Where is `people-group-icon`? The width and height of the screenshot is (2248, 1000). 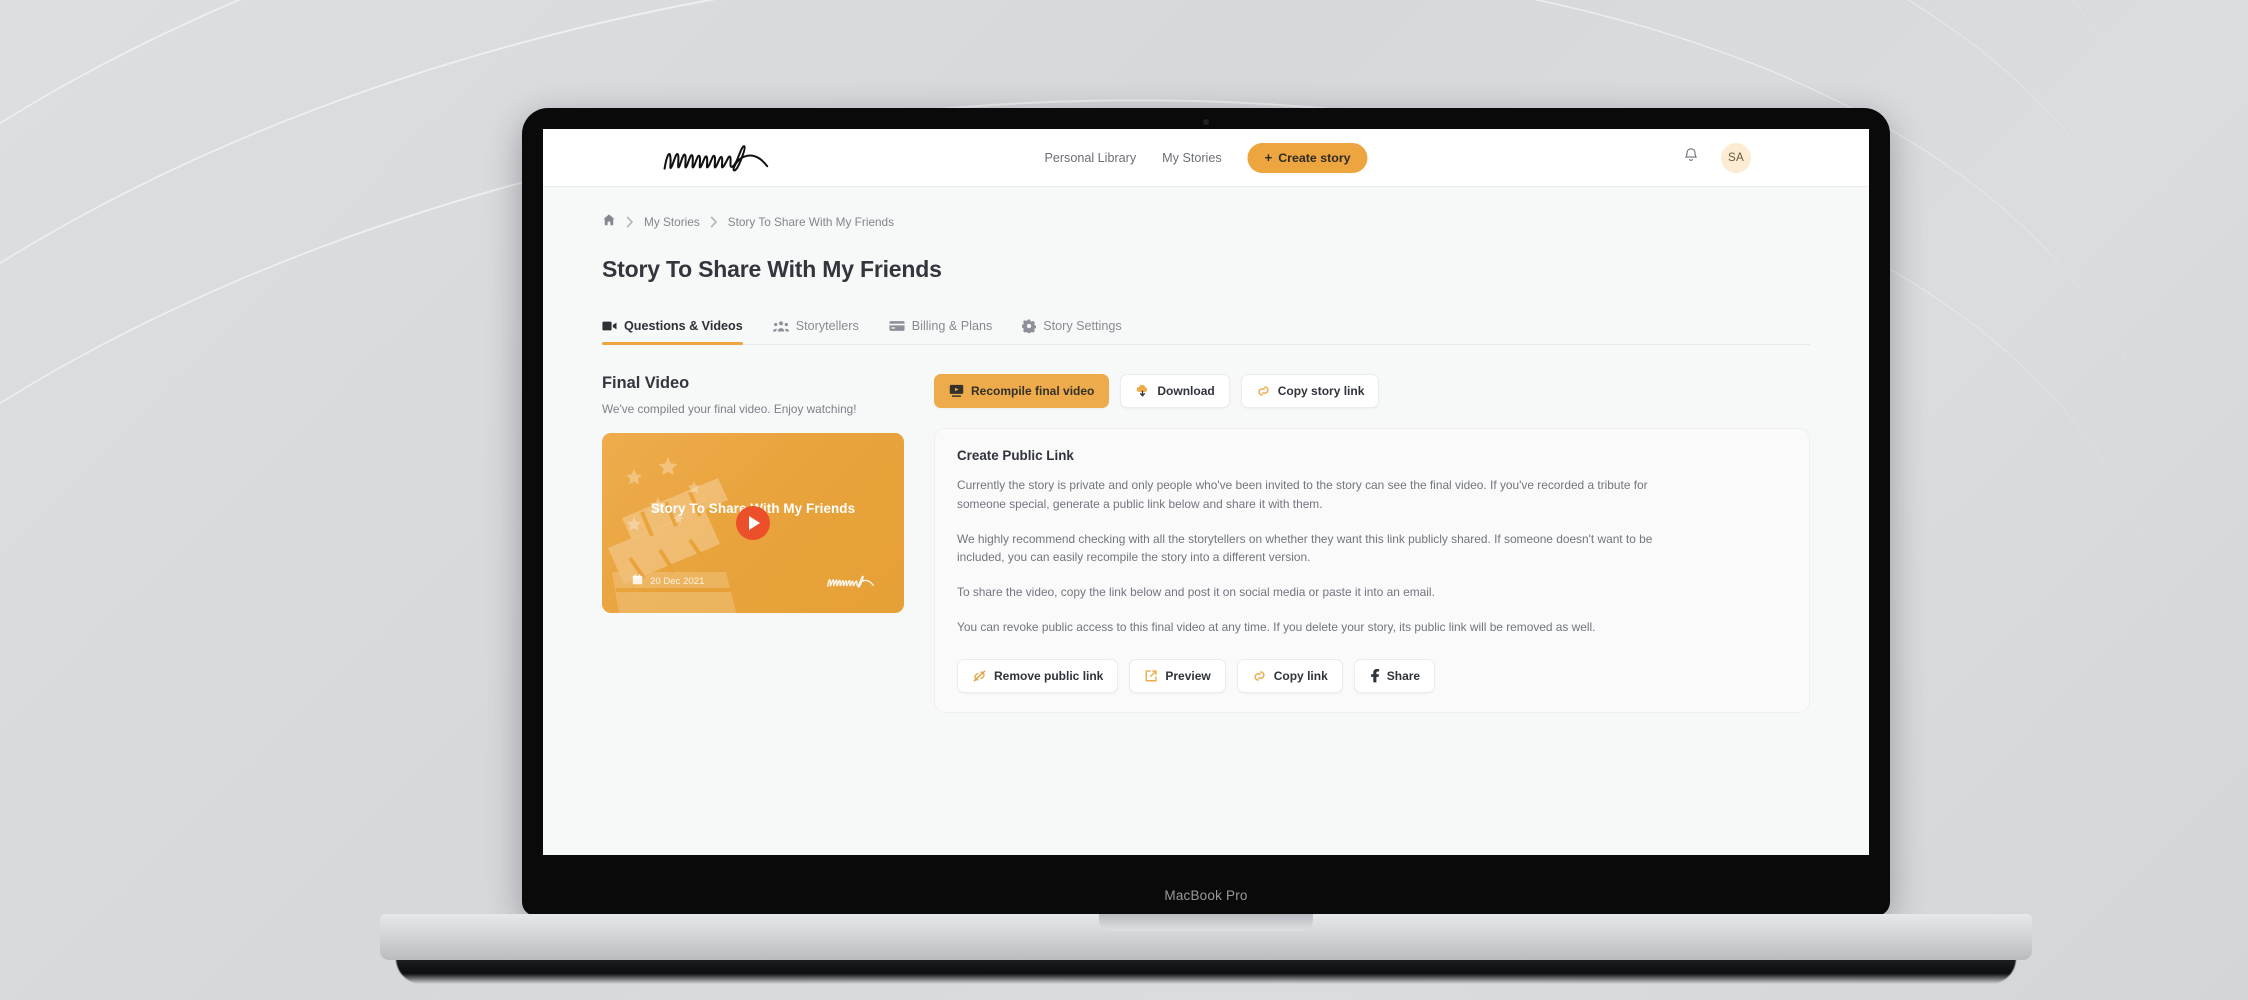 people-group-icon is located at coordinates (780, 326).